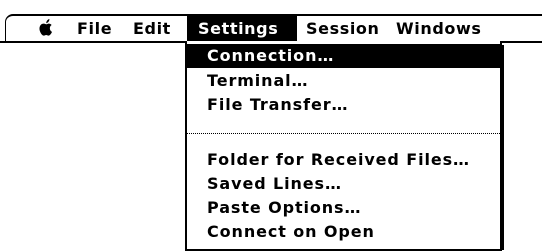 The width and height of the screenshot is (542, 251). What do you see at coordinates (242, 27) in the screenshot?
I see `menu-settings: Settings` at bounding box center [242, 27].